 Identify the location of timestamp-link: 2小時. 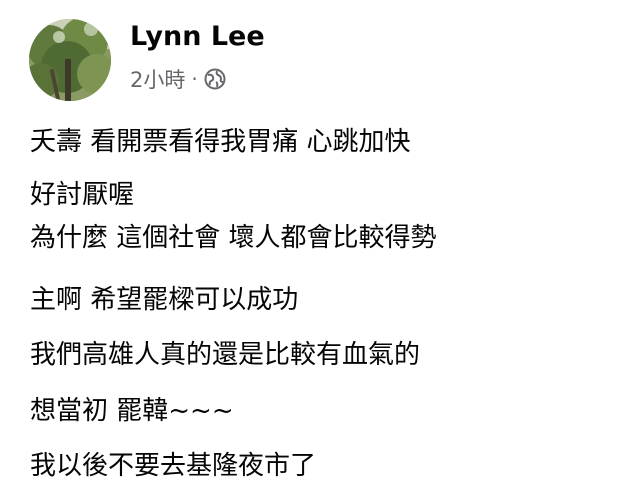
(157, 79).